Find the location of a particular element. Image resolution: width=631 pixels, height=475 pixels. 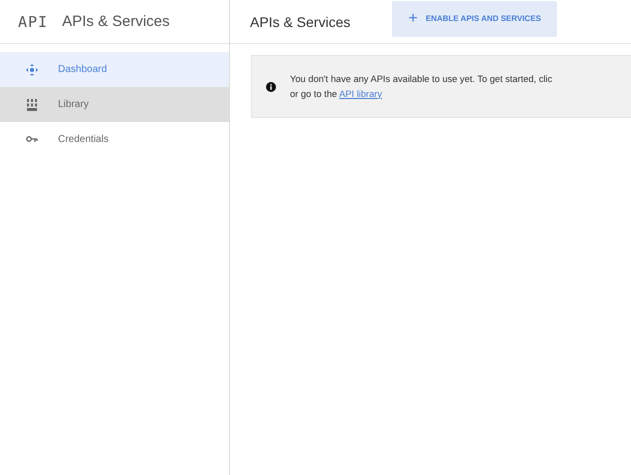

nav-item: Library is located at coordinates (114, 104).